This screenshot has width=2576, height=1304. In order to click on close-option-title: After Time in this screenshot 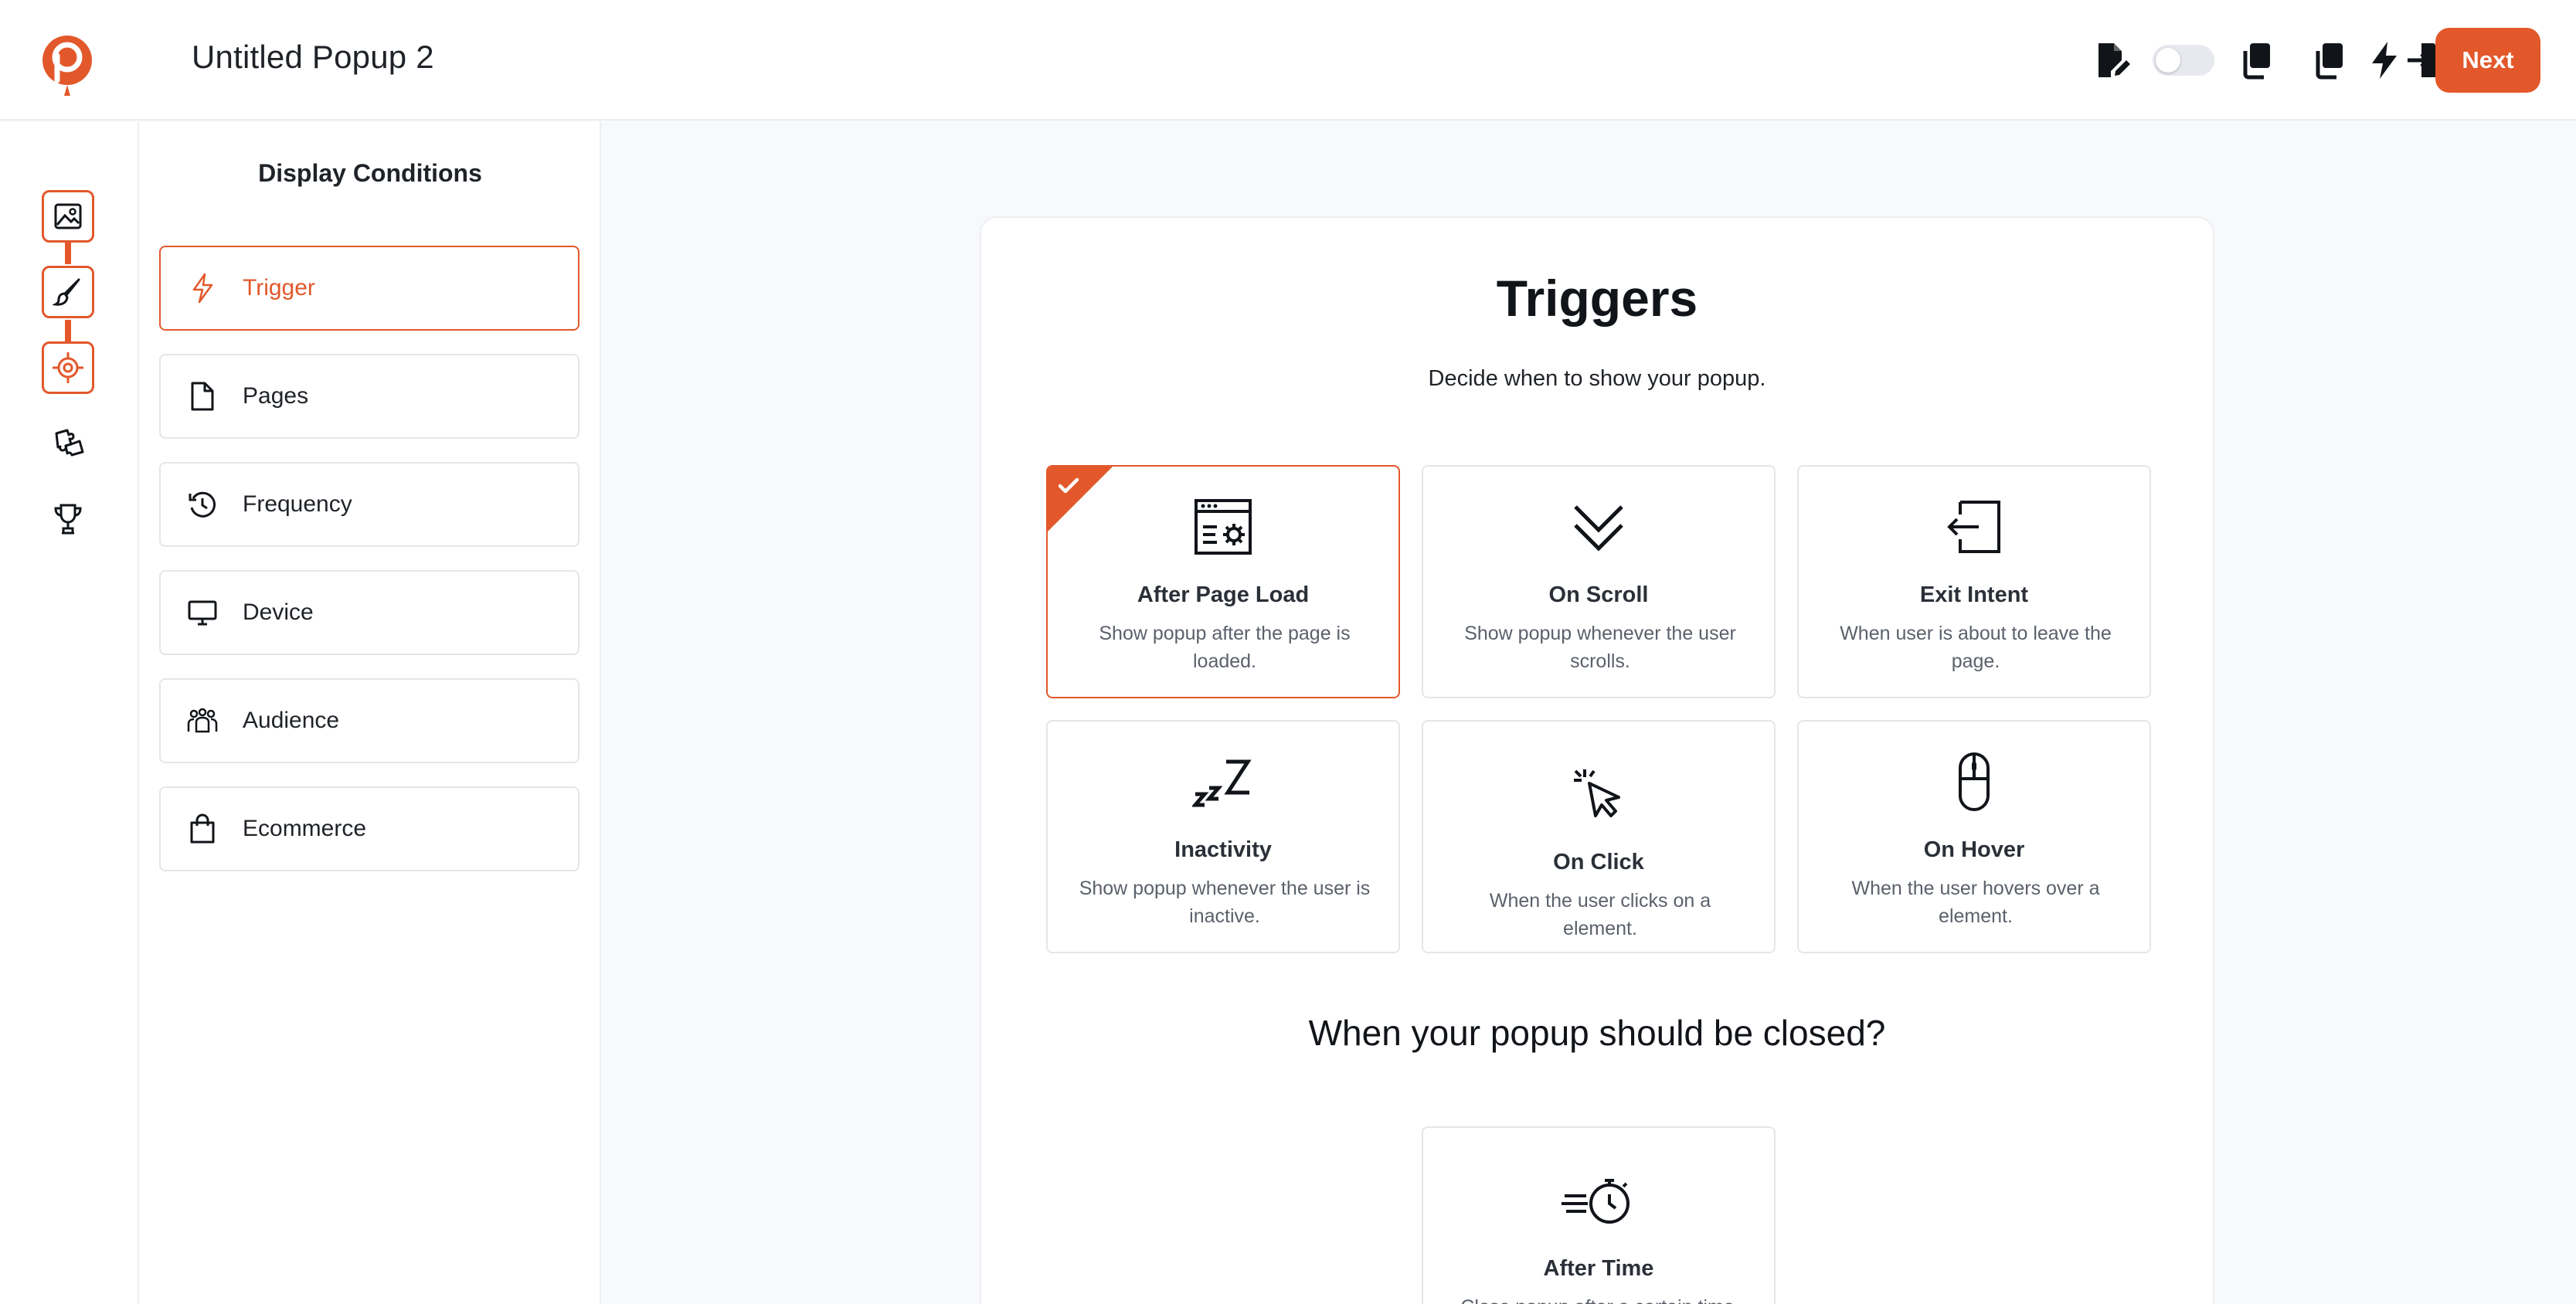, I will do `click(1598, 1268)`.